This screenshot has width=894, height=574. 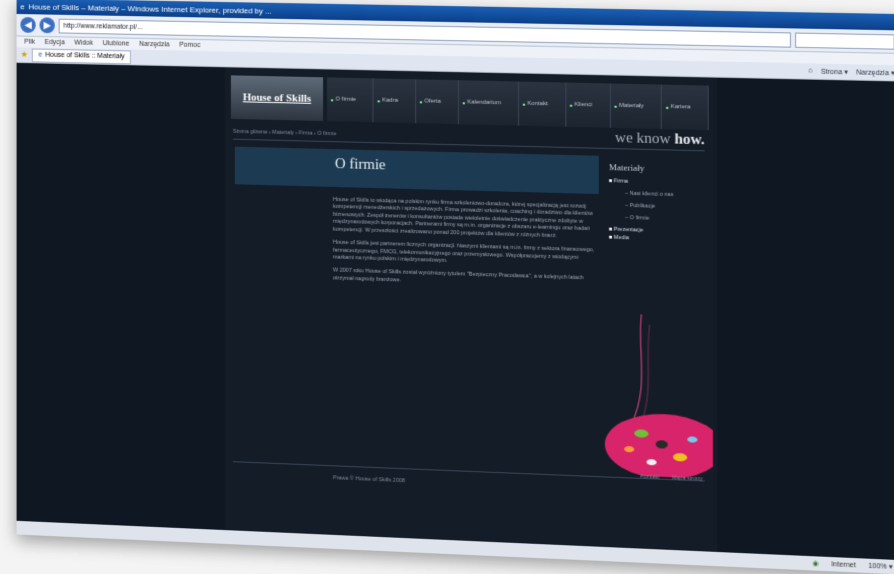 What do you see at coordinates (843, 564) in the screenshot?
I see `security-zone: Internet` at bounding box center [843, 564].